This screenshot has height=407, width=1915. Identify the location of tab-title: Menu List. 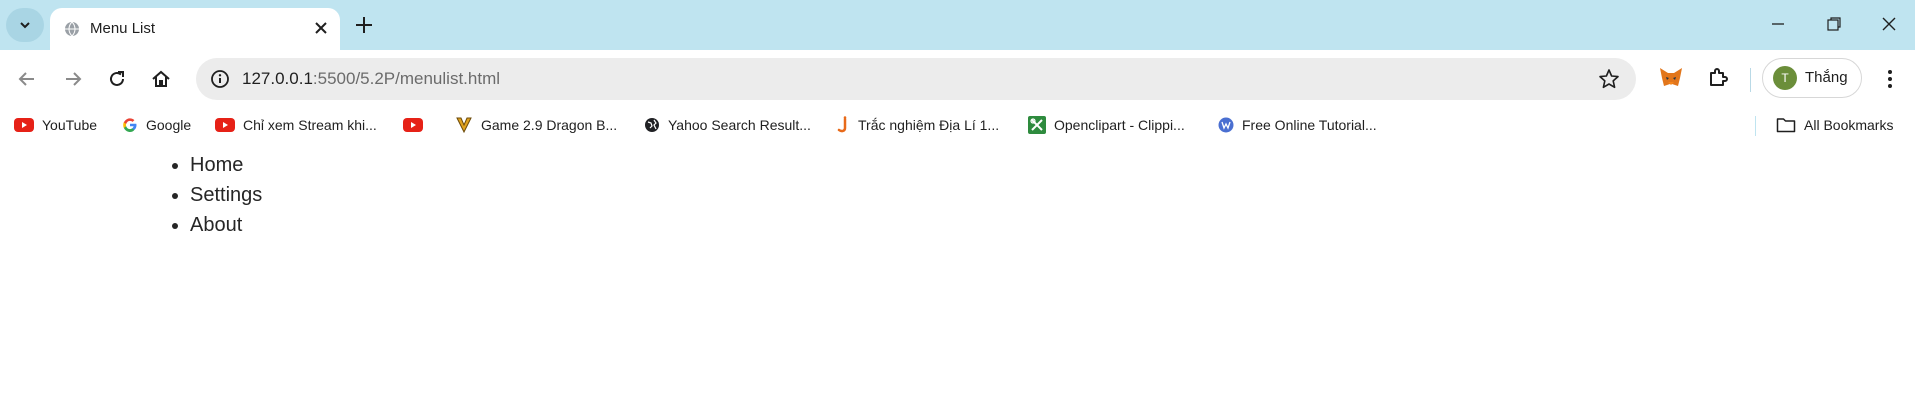
(123, 28).